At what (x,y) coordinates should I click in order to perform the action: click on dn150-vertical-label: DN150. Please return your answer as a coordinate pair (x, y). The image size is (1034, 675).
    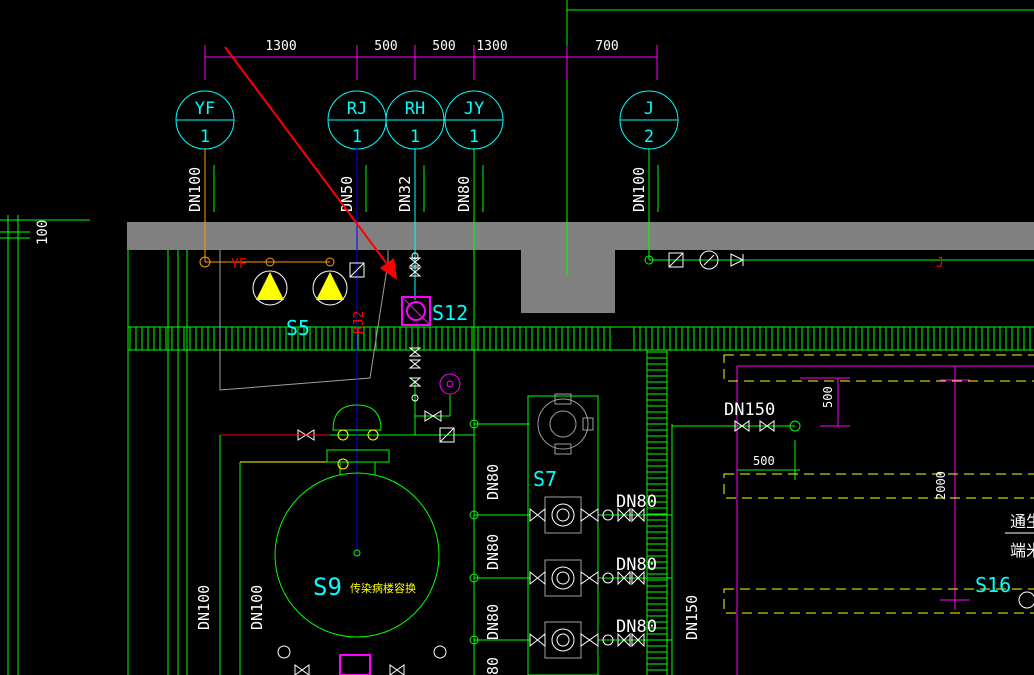
    Looking at the image, I should click on (692, 617).